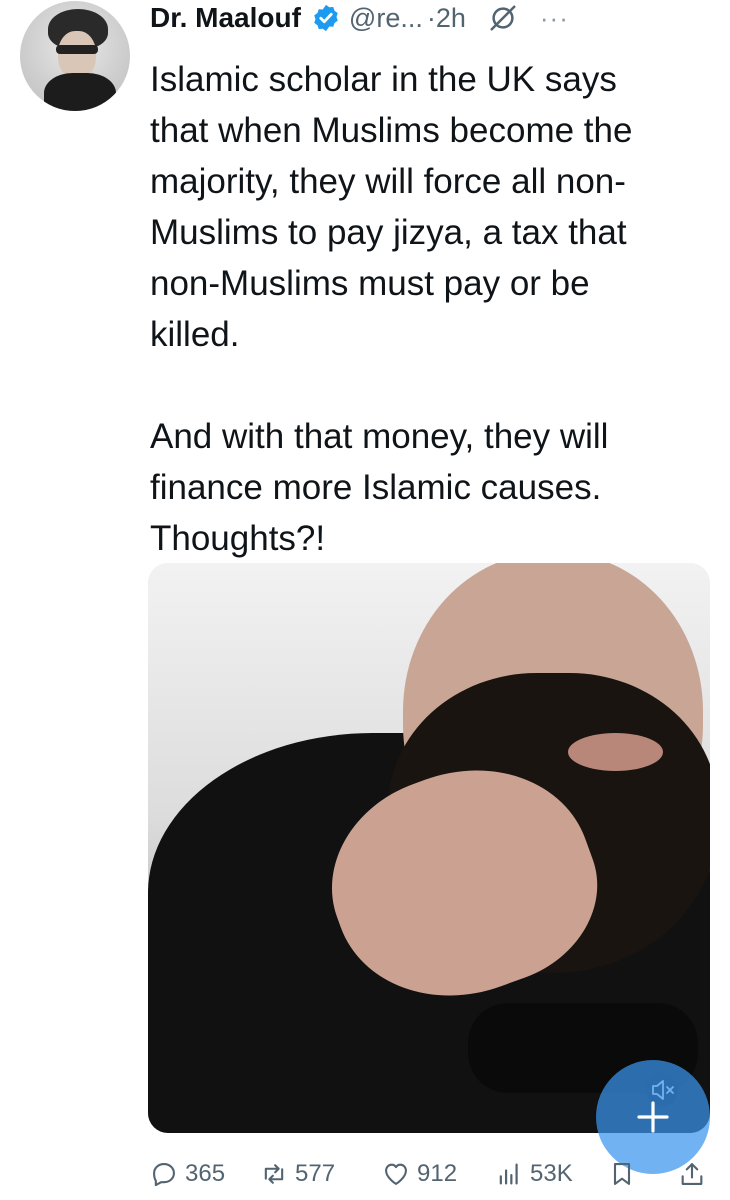  Describe the element at coordinates (622, 1174) in the screenshot. I see `bookmark-icon` at that location.